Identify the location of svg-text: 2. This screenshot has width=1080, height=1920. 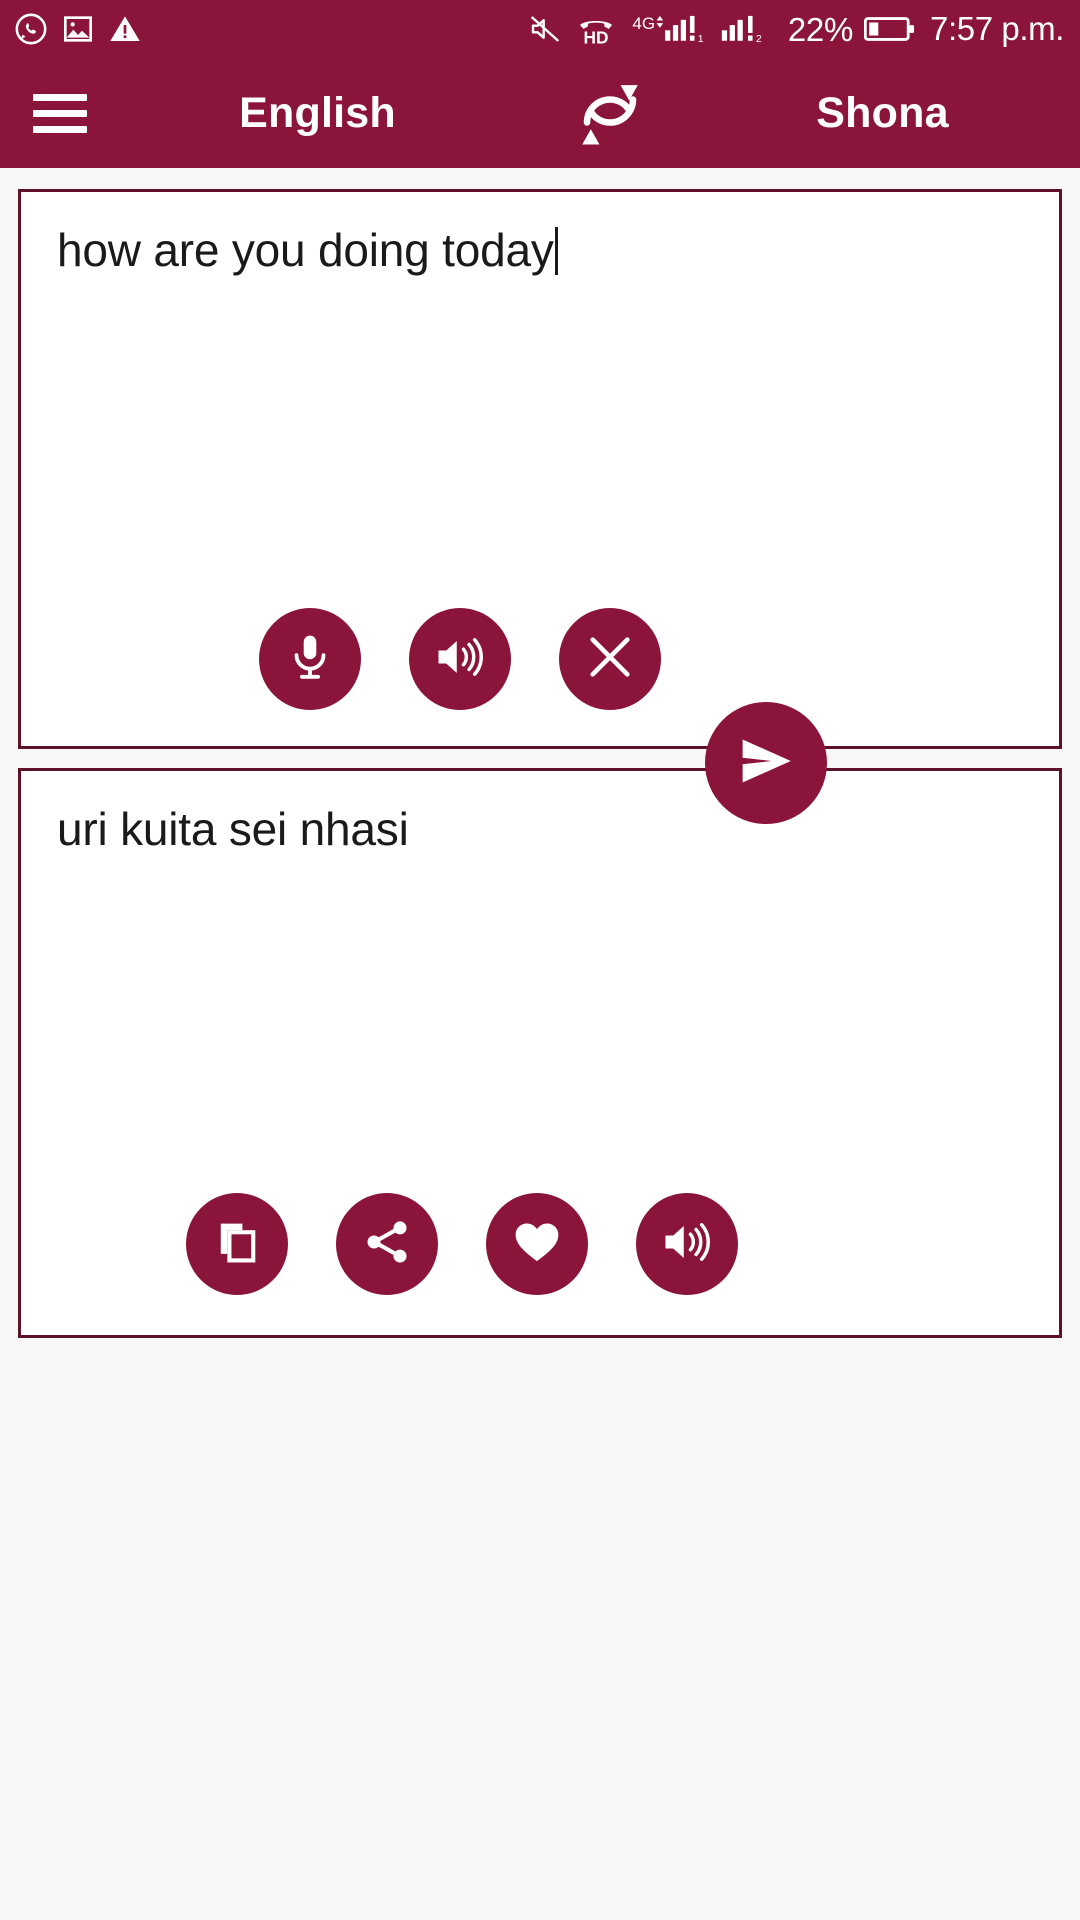
(759, 39).